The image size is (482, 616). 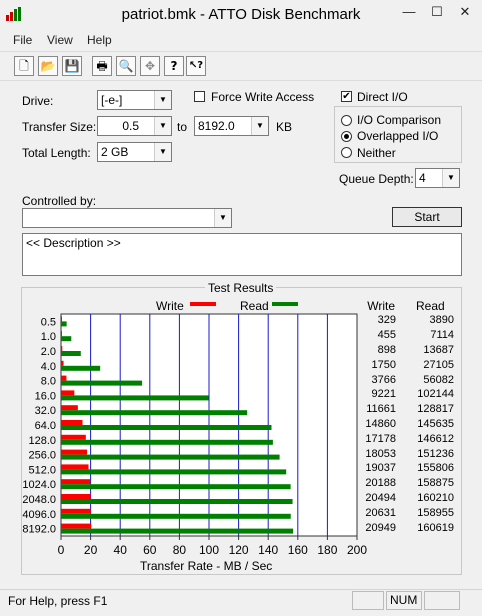 I want to click on x-tick-label: 120, so click(x=239, y=550).